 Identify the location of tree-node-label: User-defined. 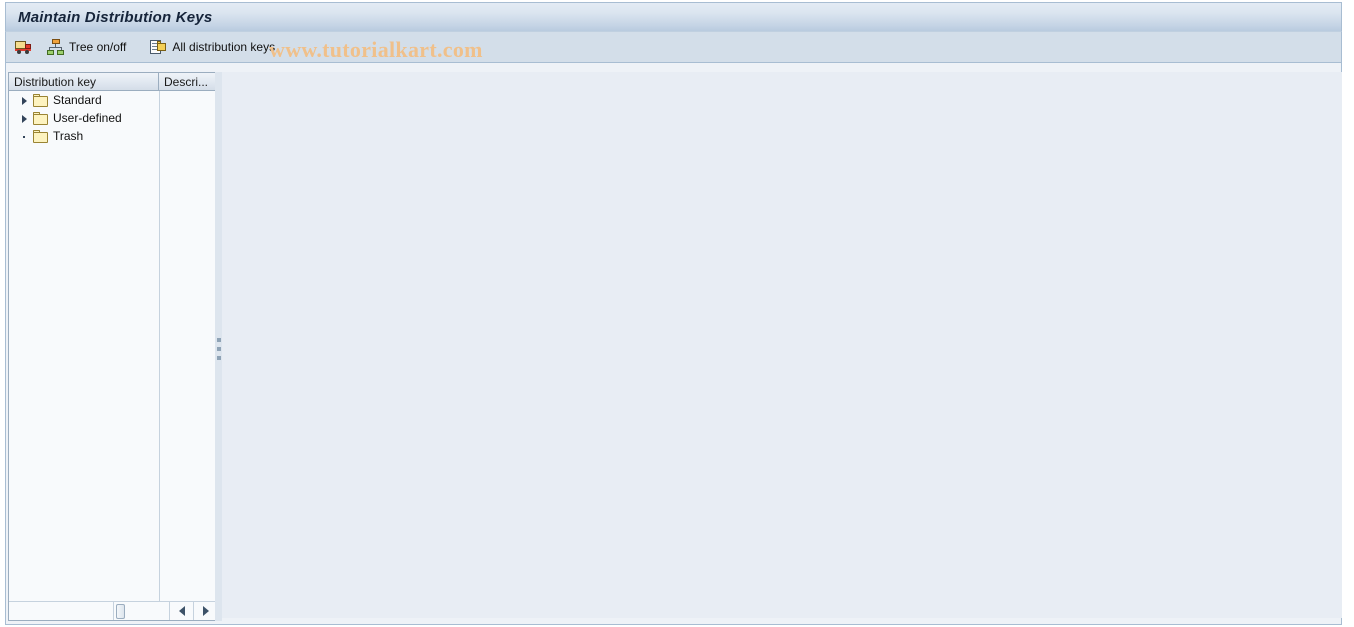
(87, 118).